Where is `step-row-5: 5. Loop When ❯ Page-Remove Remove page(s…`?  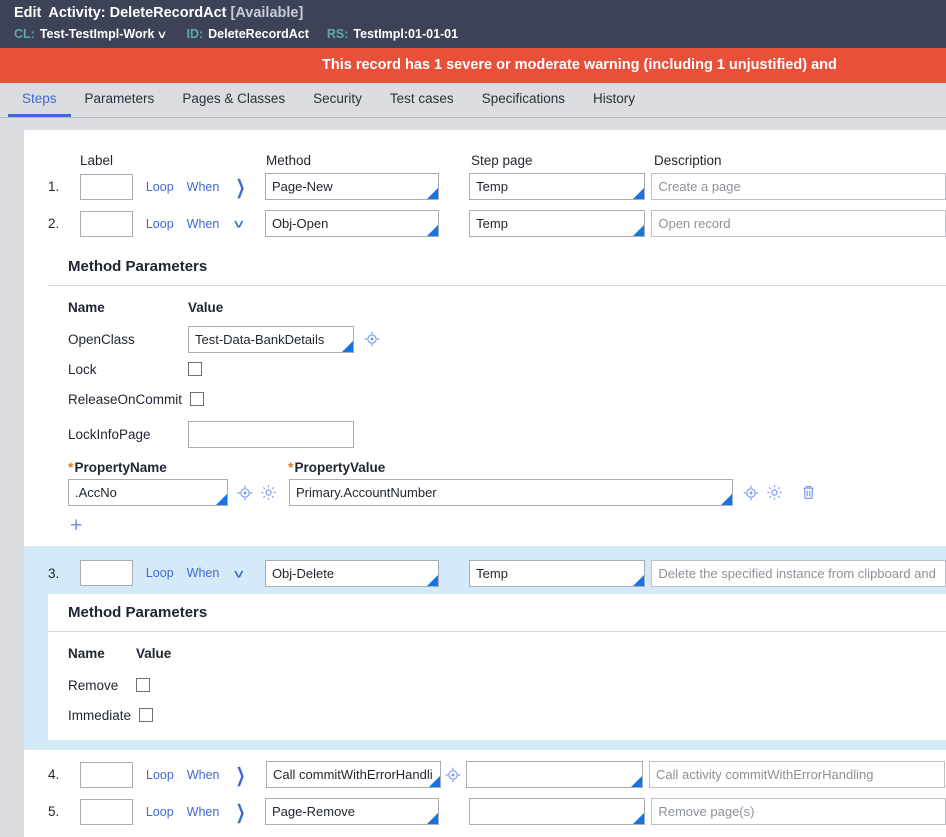
step-row-5: 5. Loop When ❯ Page-Remove Remove page(s… is located at coordinates (485, 811).